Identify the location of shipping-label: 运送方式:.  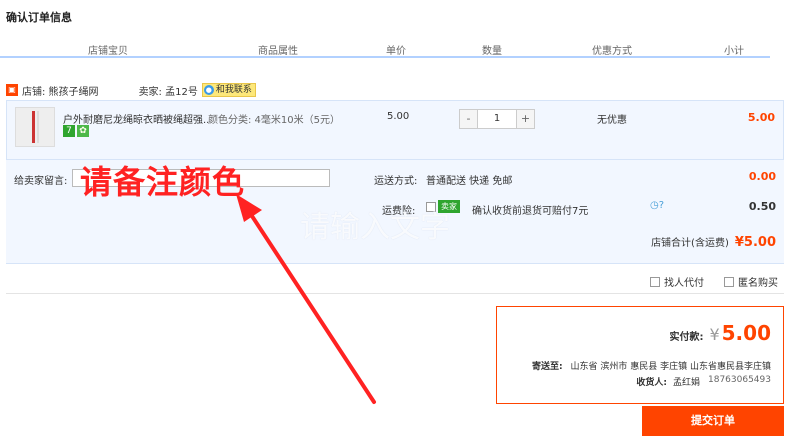
(396, 181).